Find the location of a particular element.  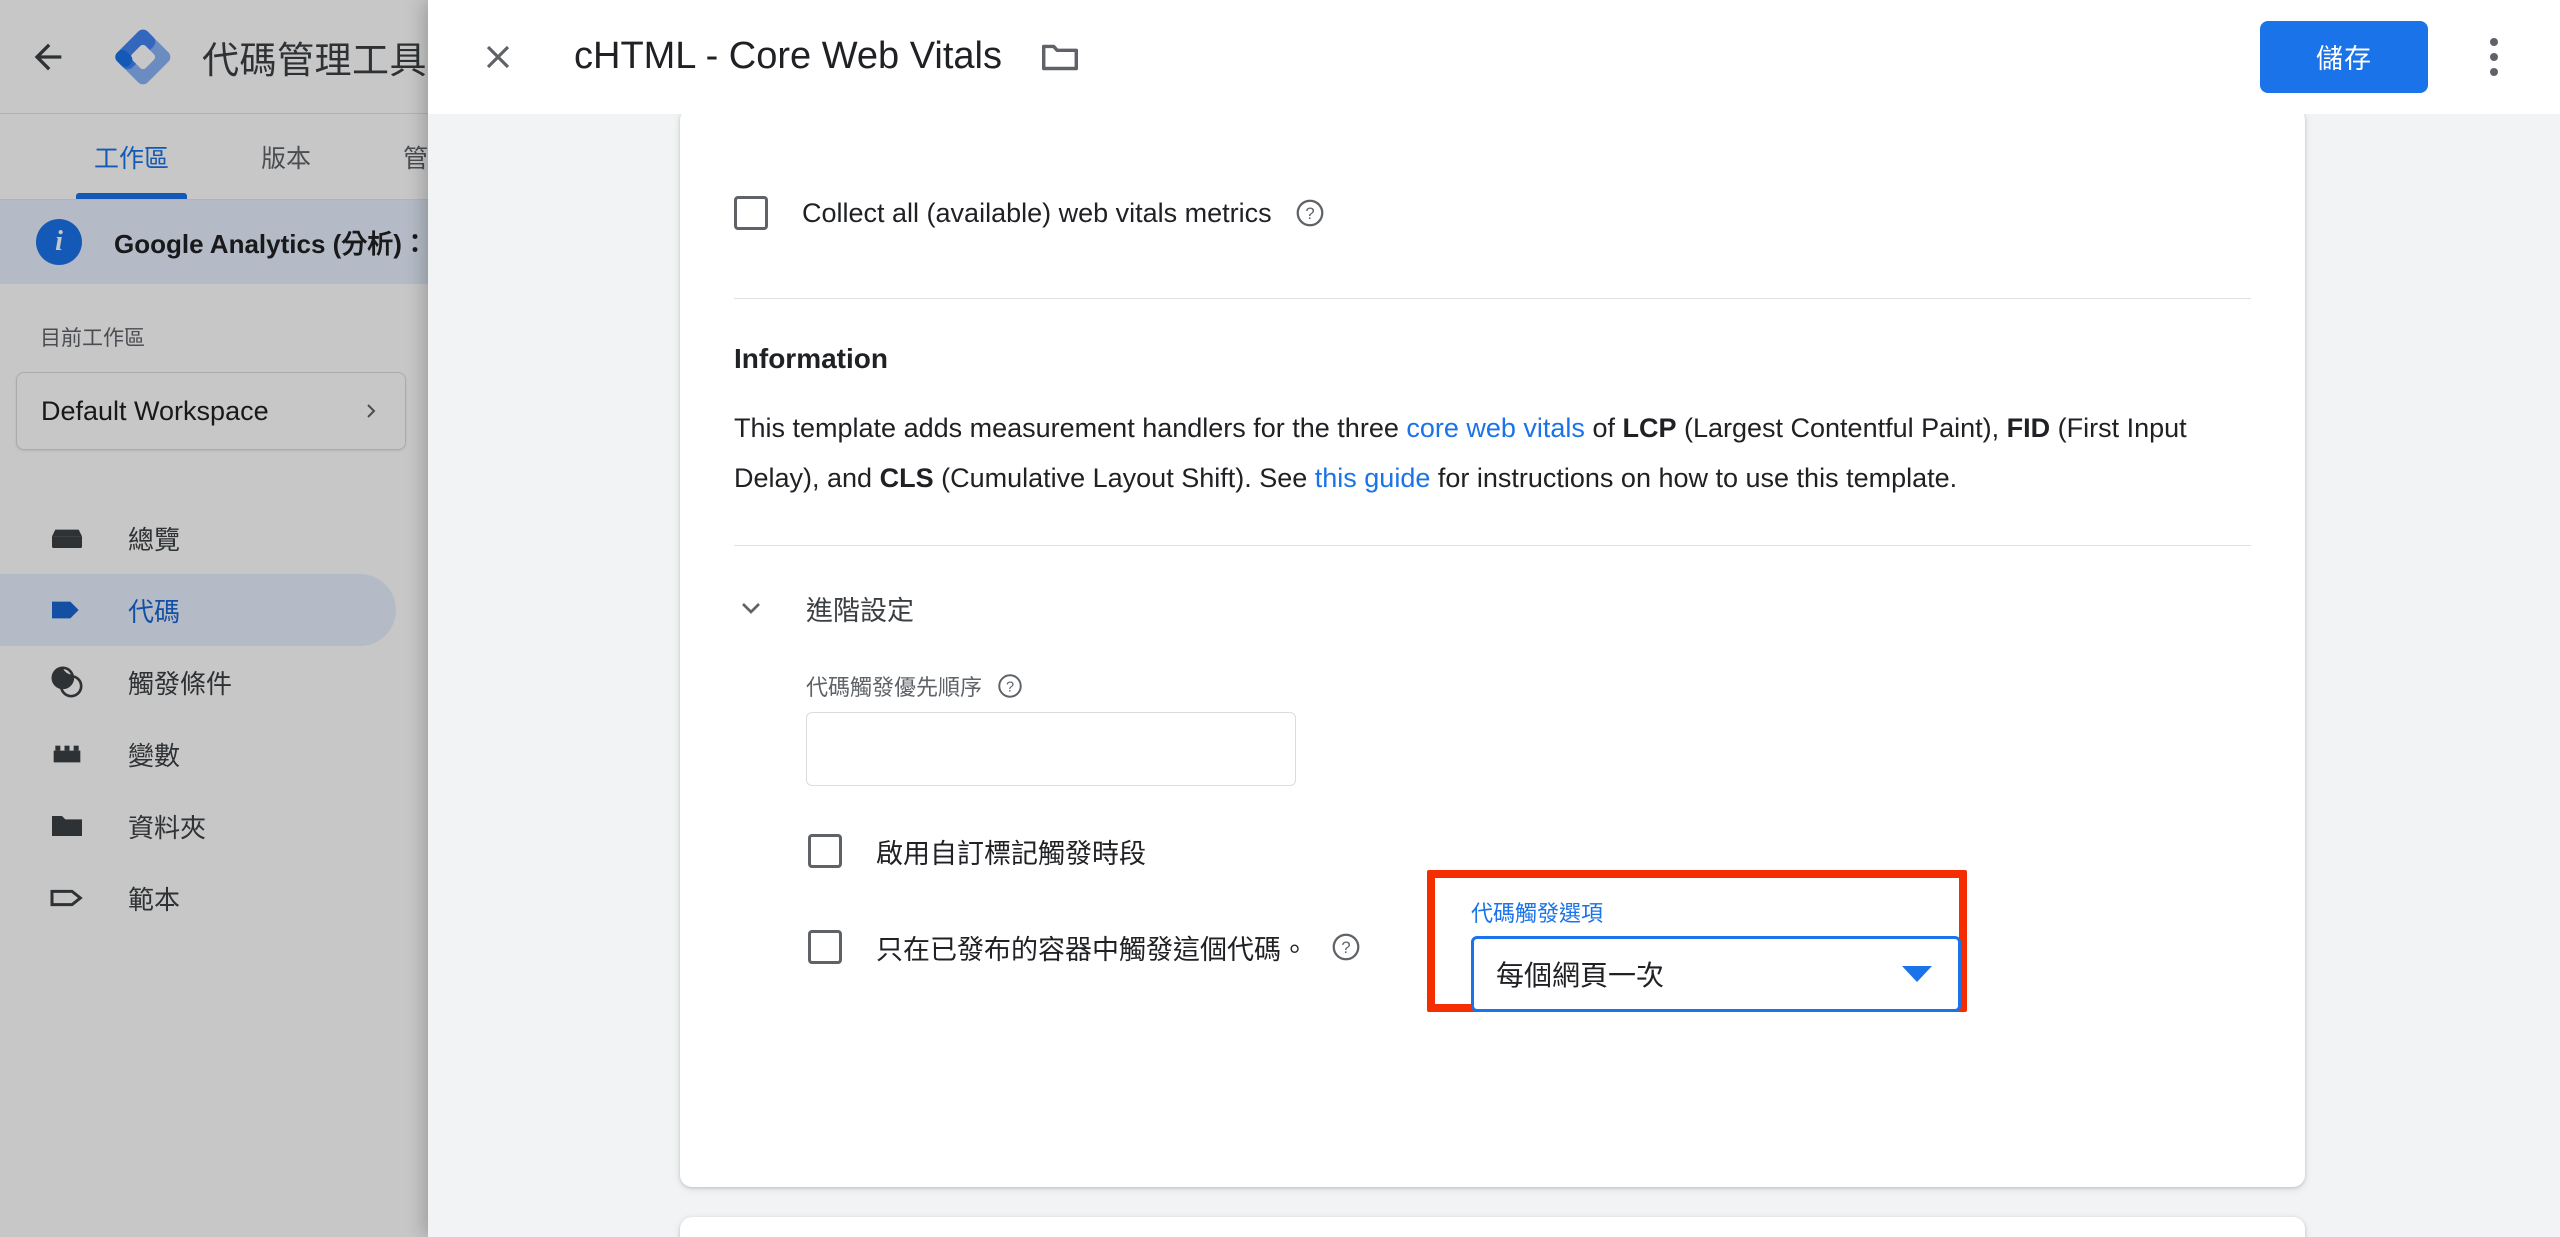

tag-firing-priority-field: 代碼觸發優先順序 ? is located at coordinates (1528, 728).